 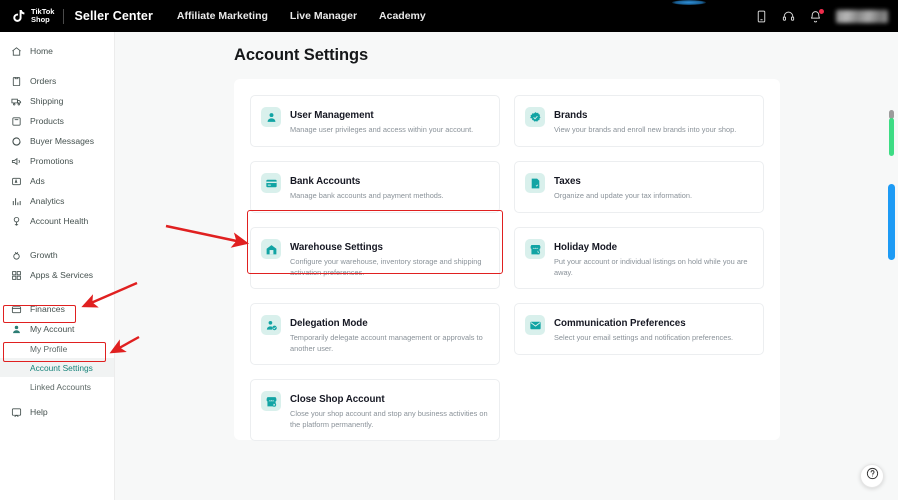 What do you see at coordinates (49, 348) in the screenshot?
I see `sidebar-label-my-profile: My Profile` at bounding box center [49, 348].